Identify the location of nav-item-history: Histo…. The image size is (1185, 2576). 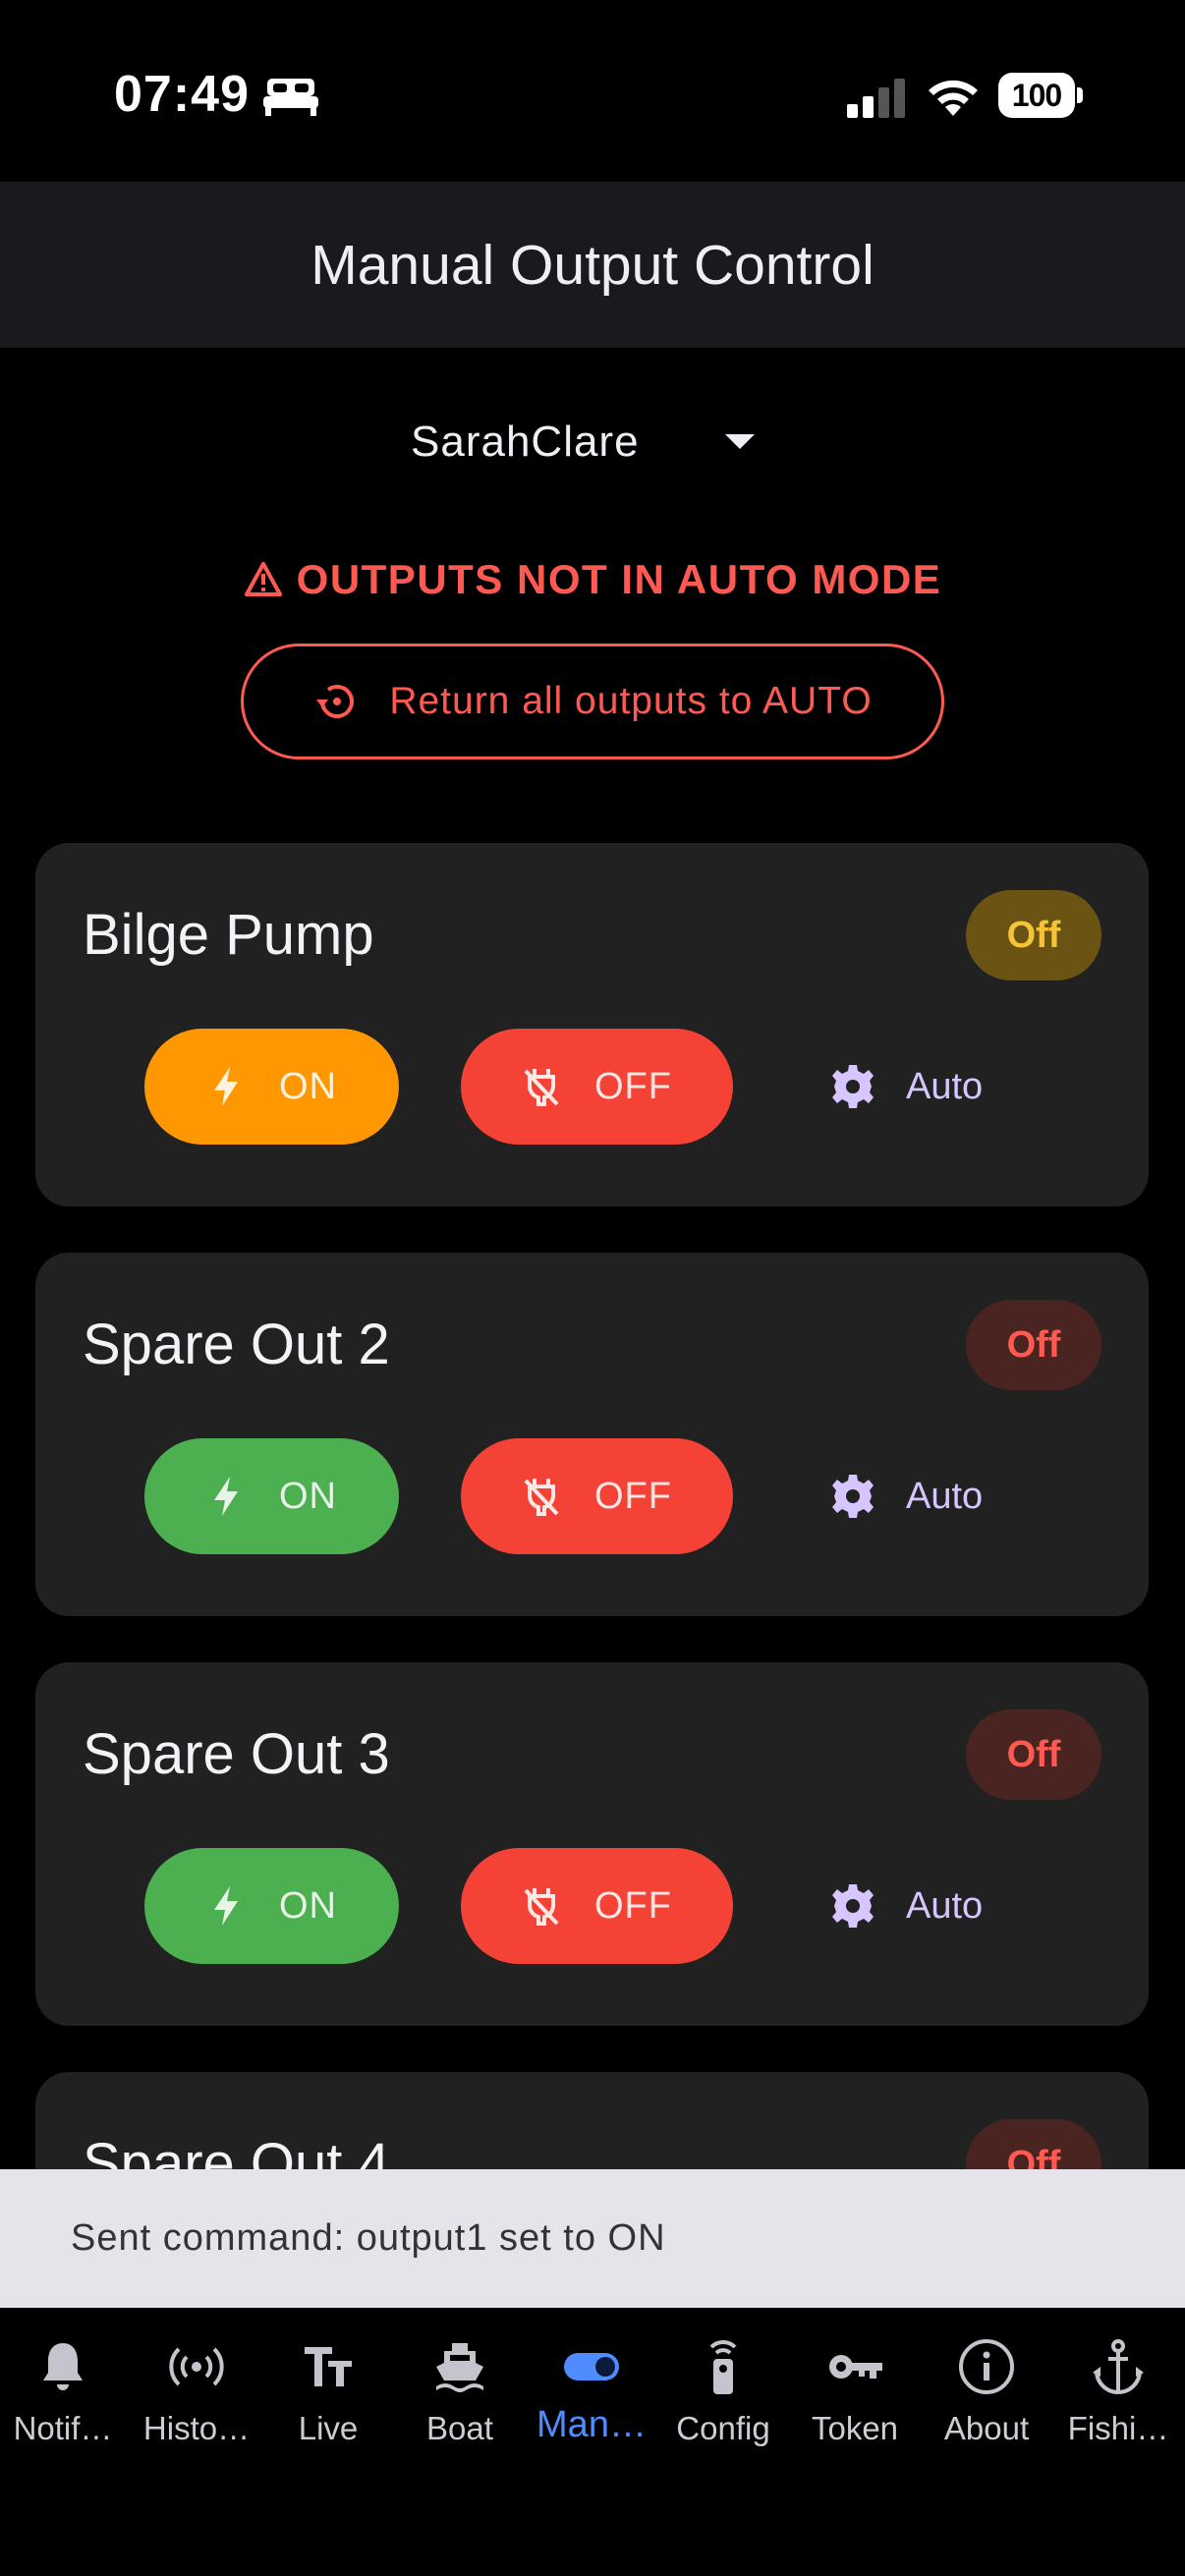
(197, 2400).